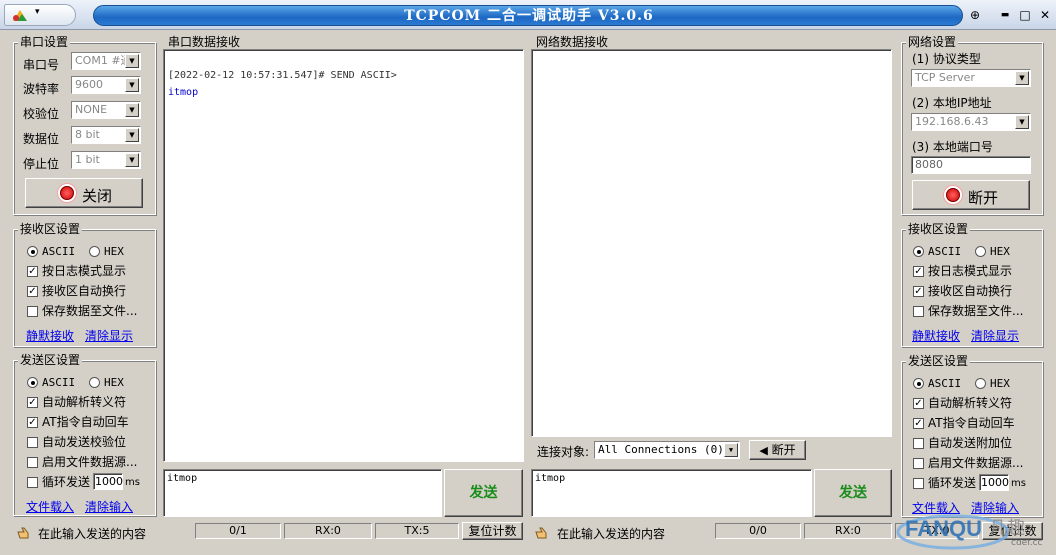 This screenshot has height=555, width=1056. Describe the element at coordinates (945, 77) in the screenshot. I see `proto-value: TCP Server` at that location.